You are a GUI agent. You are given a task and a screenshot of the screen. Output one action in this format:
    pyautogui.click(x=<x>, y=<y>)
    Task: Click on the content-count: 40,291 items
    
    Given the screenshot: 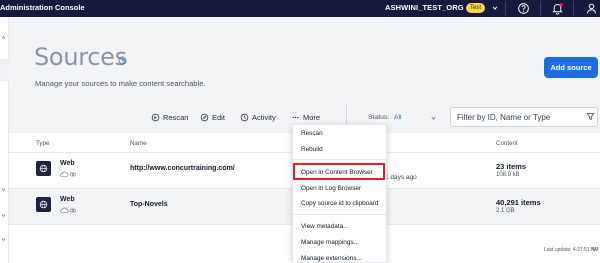 What is the action you would take?
    pyautogui.click(x=518, y=202)
    